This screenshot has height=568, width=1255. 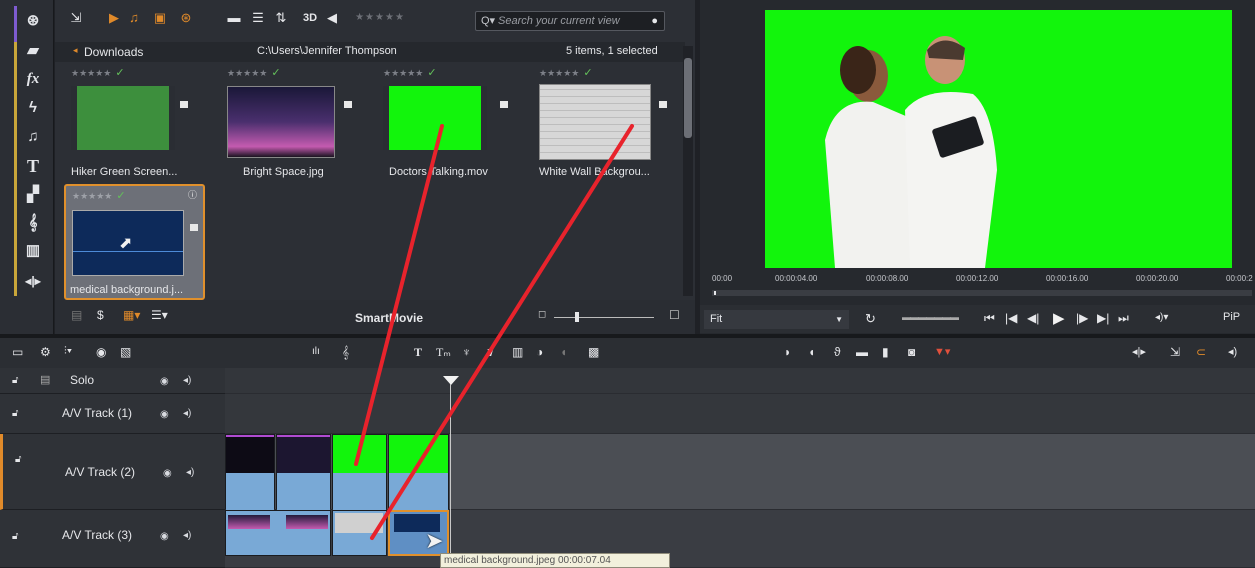 I want to click on grid-view-icon: ▦▾, so click(x=131, y=315).